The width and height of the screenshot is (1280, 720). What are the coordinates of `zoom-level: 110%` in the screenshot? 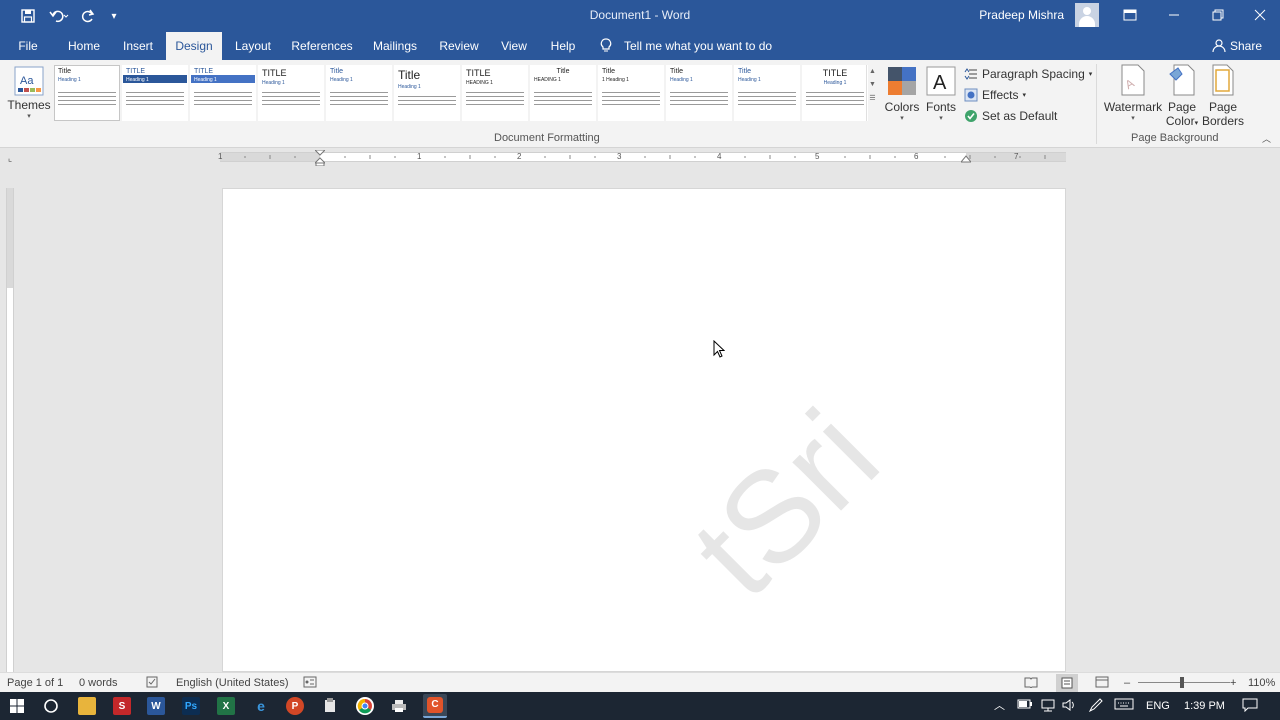 It's located at (1261, 683).